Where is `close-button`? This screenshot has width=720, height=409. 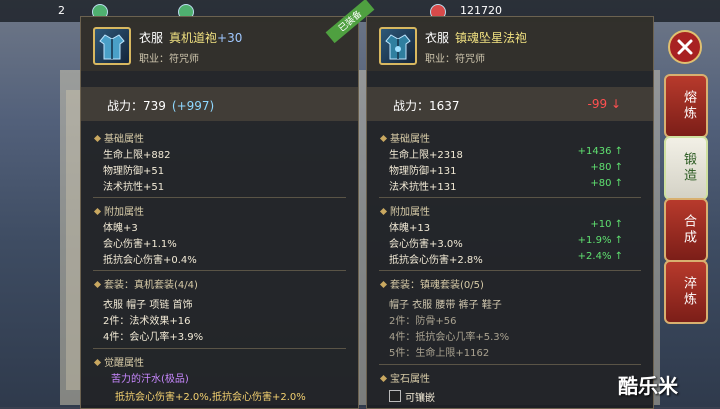 close-button is located at coordinates (685, 47).